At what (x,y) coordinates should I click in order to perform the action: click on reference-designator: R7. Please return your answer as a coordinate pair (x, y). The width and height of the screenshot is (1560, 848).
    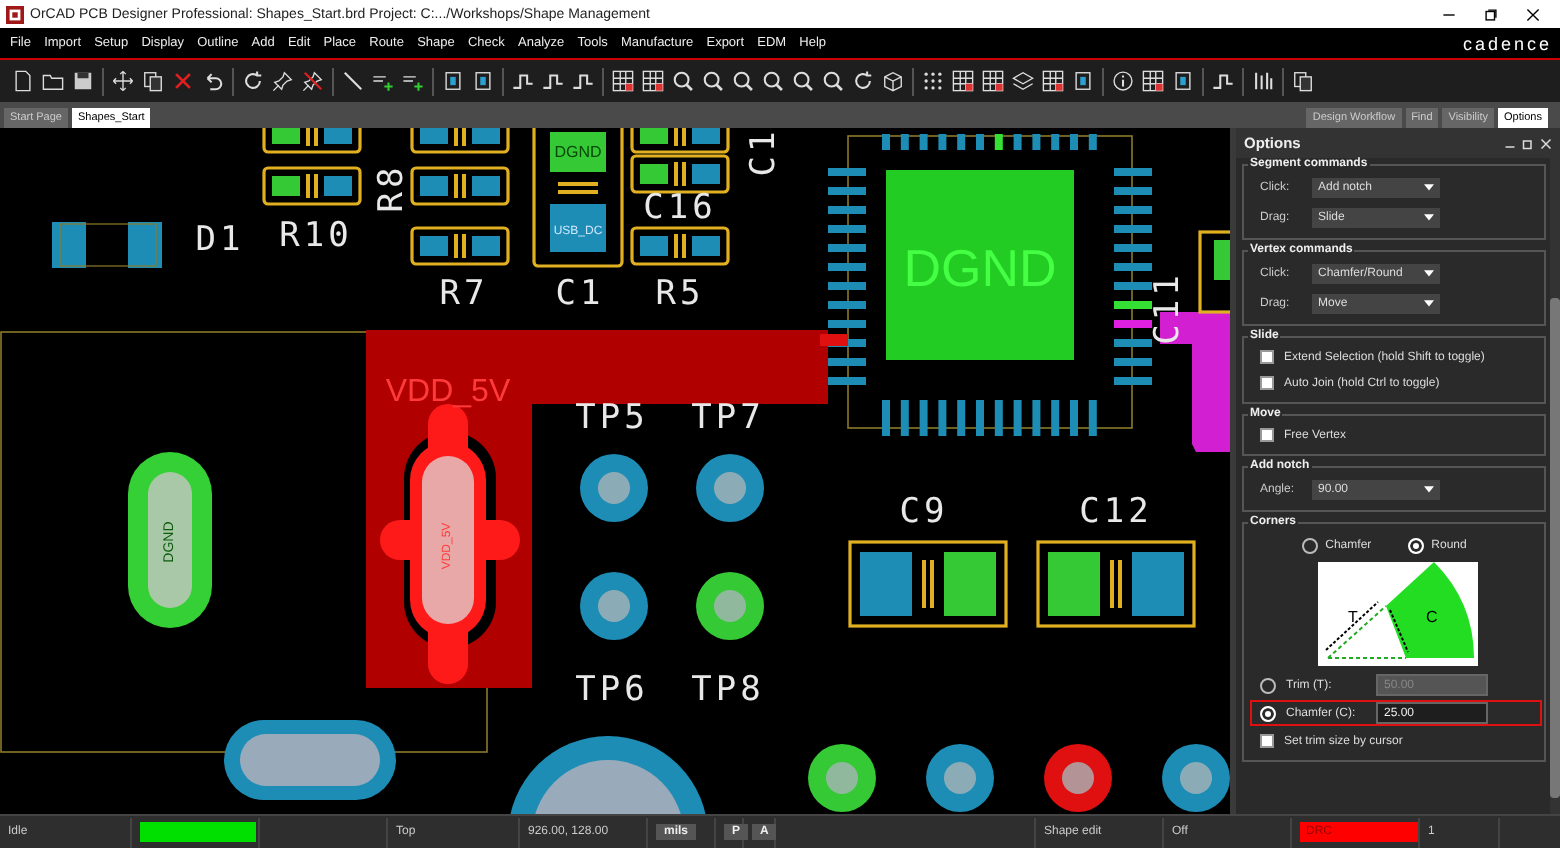
    Looking at the image, I should click on (464, 294).